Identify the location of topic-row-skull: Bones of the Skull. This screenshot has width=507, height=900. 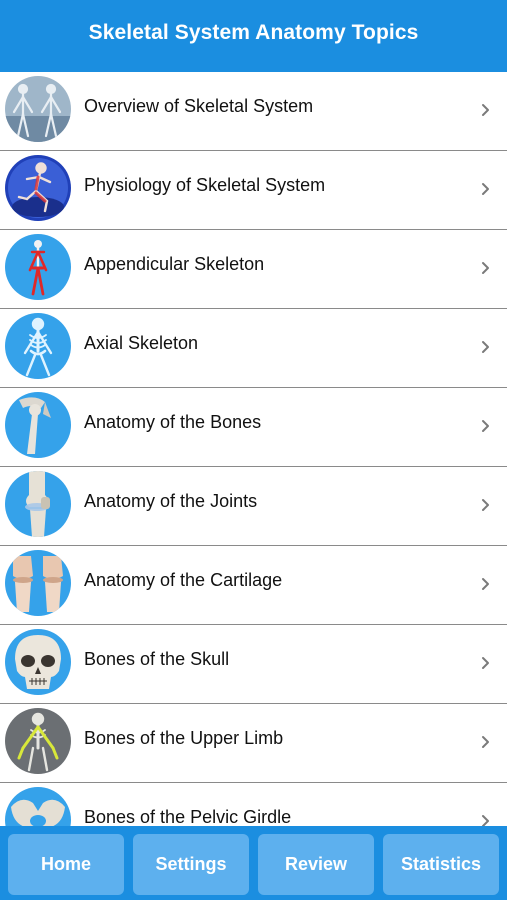
(253, 664).